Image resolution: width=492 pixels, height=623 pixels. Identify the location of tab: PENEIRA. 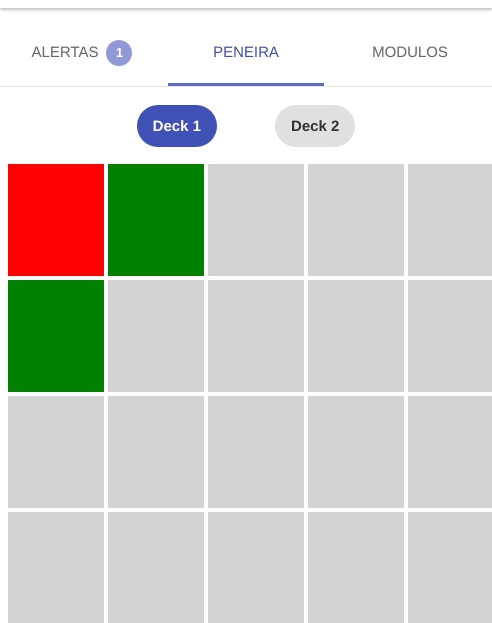
(246, 54).